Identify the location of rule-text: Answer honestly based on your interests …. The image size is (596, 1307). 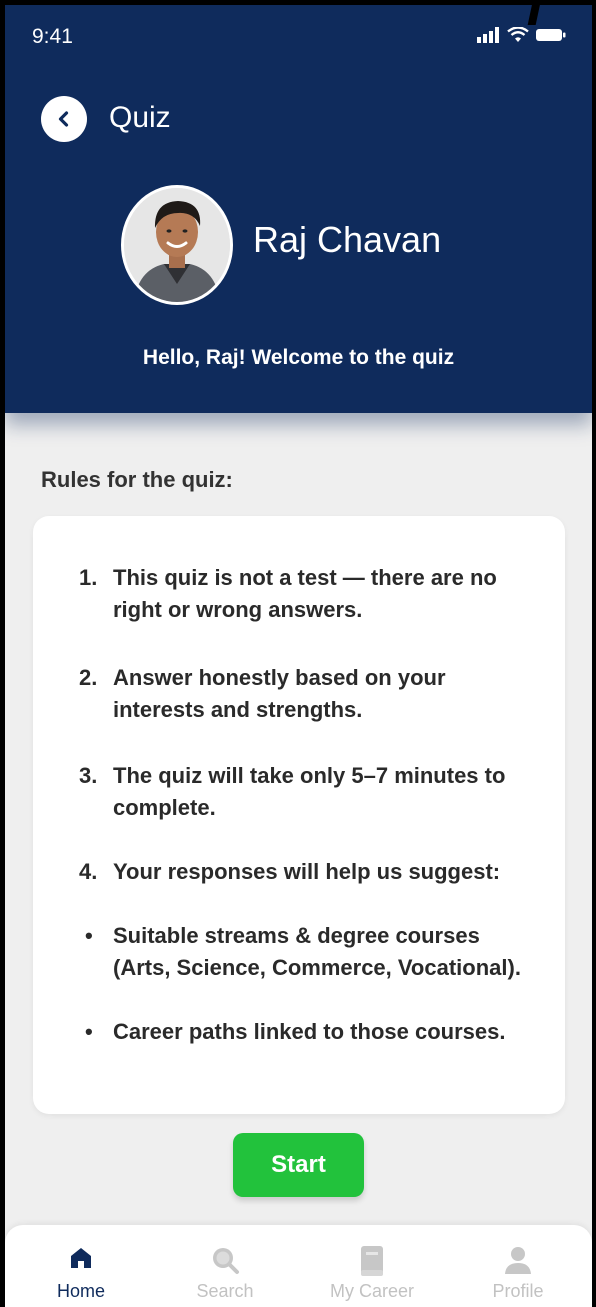
(279, 693).